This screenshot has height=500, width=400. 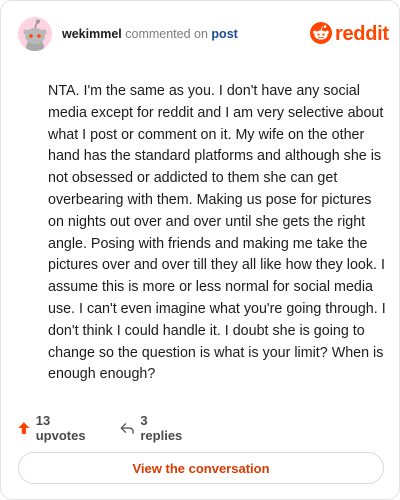 I want to click on action-text: commented on, so click(x=166, y=34).